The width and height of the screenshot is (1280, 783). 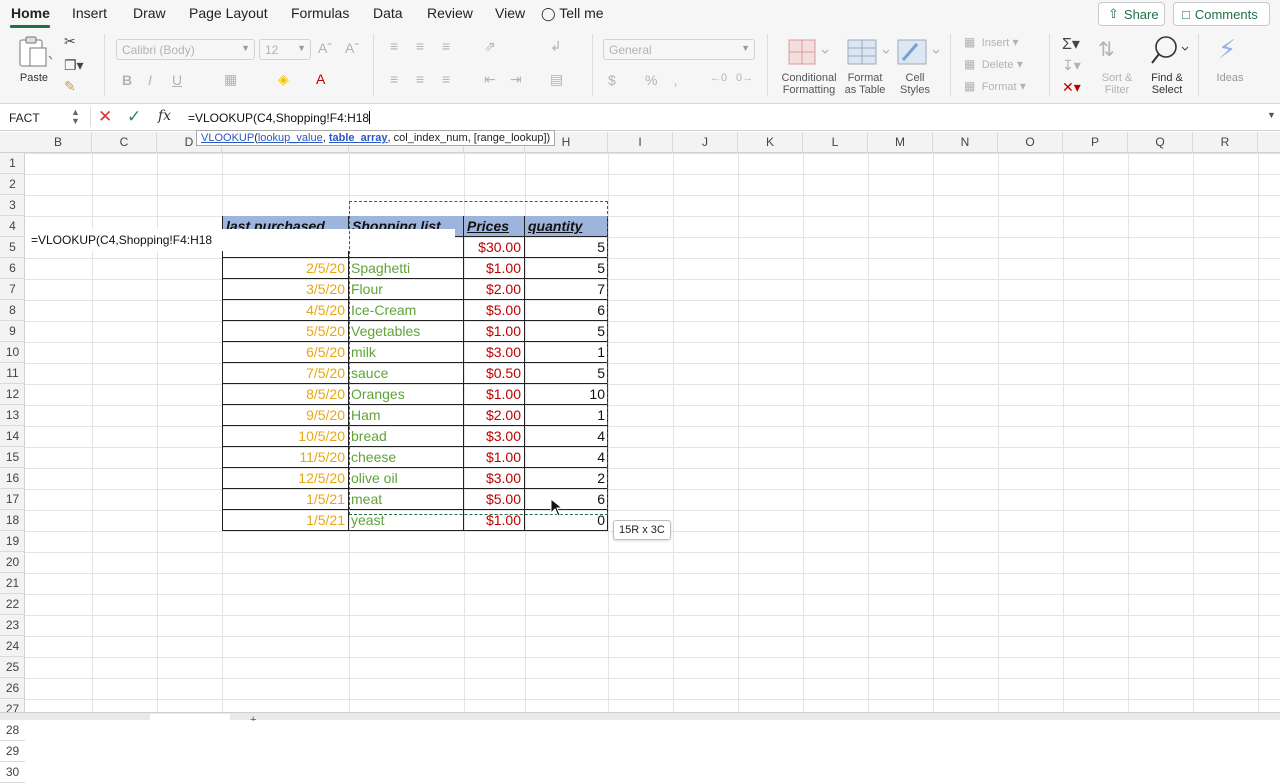 I want to click on find-select-button, so click(x=1170, y=53).